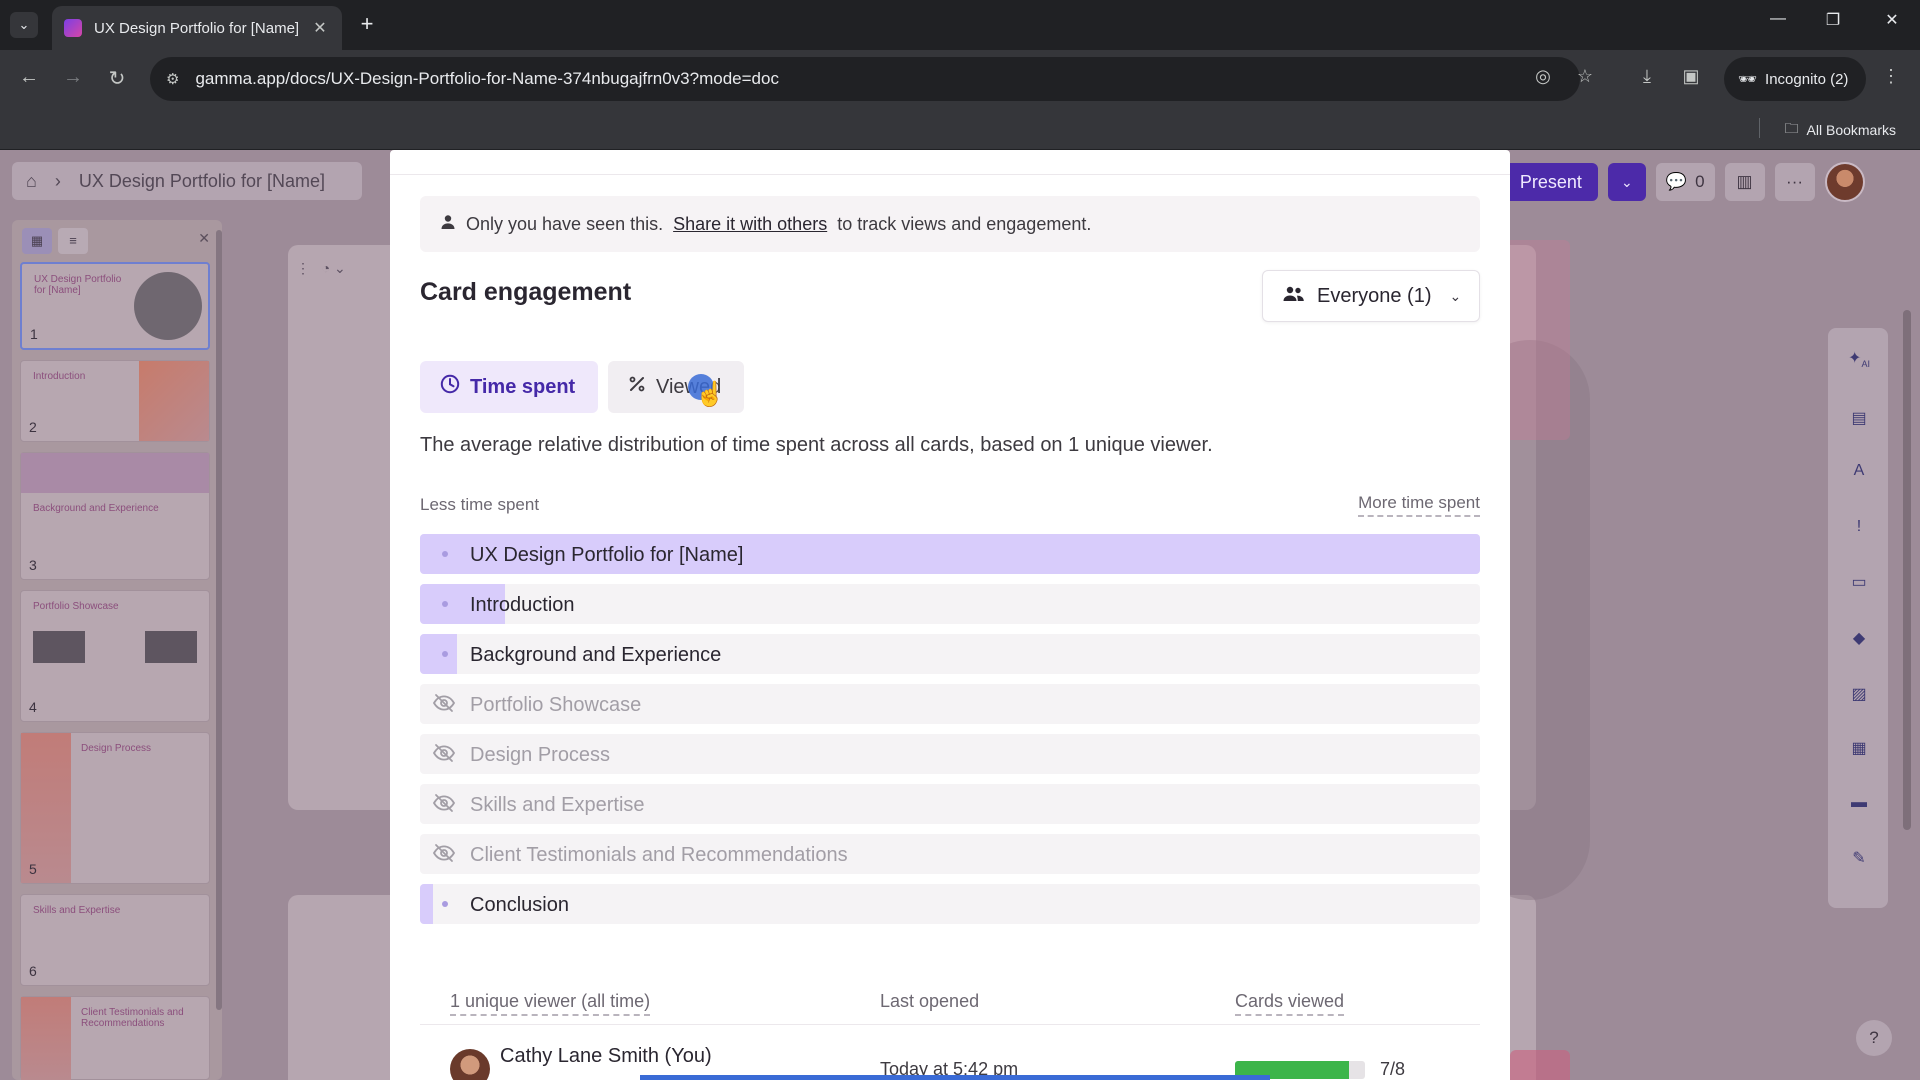 The width and height of the screenshot is (1920, 1080). What do you see at coordinates (1859, 693) in the screenshot?
I see `image-icon: ▨` at bounding box center [1859, 693].